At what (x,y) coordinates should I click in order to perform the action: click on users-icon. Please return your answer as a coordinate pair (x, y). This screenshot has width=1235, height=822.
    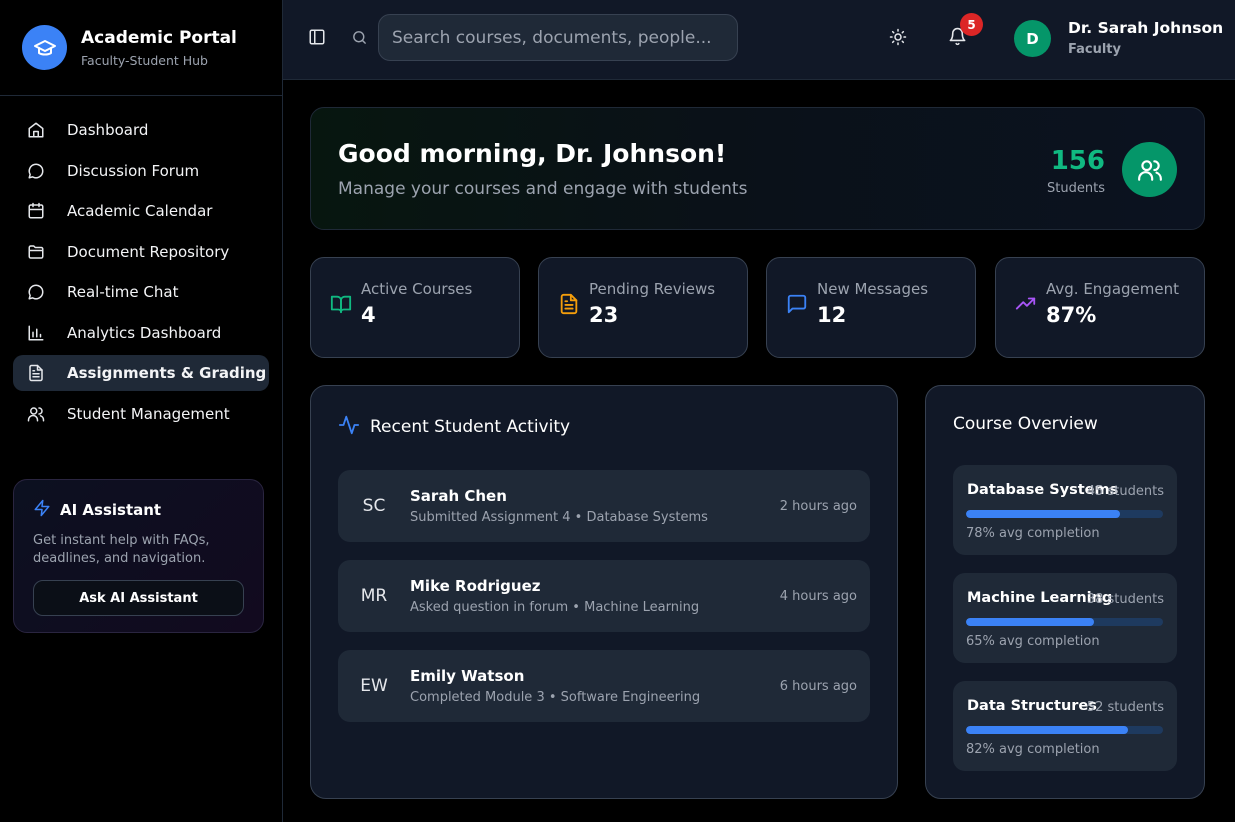
    Looking at the image, I should click on (36, 414).